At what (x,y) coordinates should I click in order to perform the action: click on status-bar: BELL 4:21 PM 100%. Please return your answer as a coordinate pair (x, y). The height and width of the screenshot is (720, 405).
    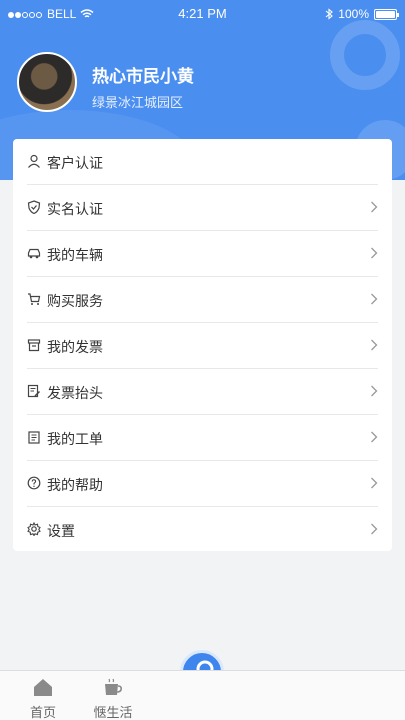
    Looking at the image, I should click on (202, 13).